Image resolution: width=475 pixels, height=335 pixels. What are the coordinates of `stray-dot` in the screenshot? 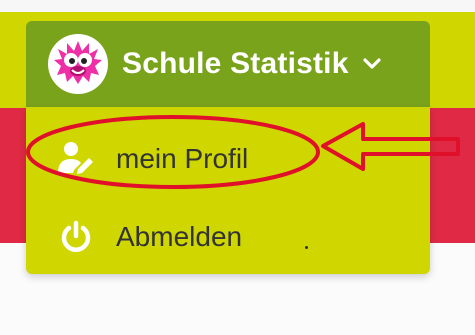 It's located at (306, 247).